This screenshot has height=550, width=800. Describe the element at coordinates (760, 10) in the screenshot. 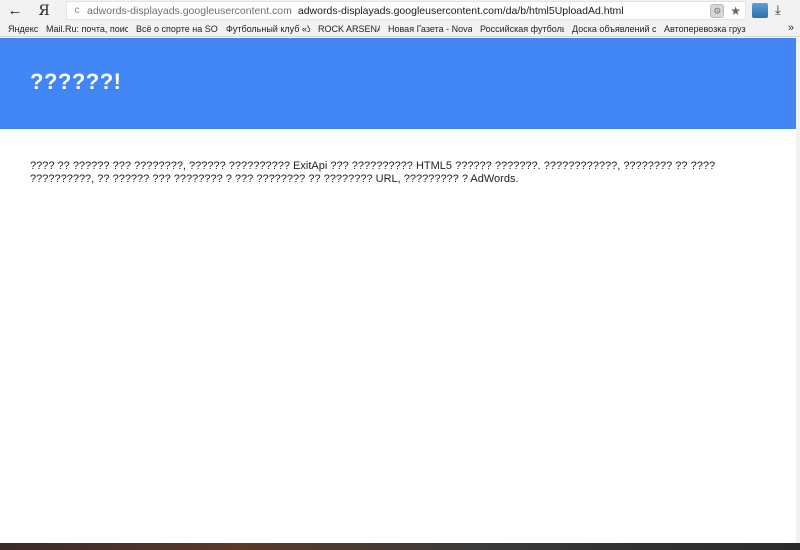

I see `extension-icon` at that location.